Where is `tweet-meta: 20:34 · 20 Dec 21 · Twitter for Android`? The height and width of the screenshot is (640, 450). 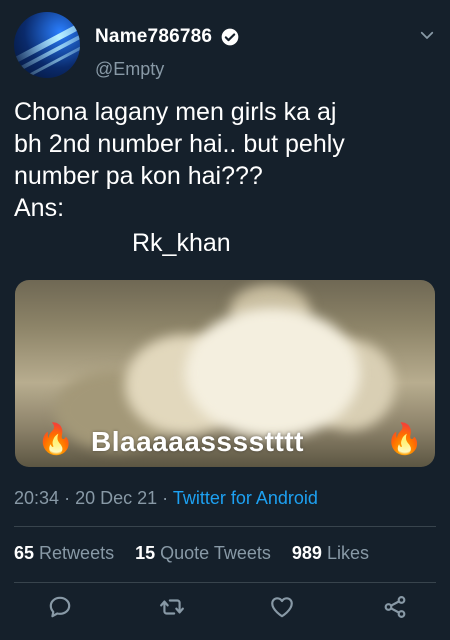 tweet-meta: 20:34 · 20 Dec 21 · Twitter for Android is located at coordinates (166, 498).